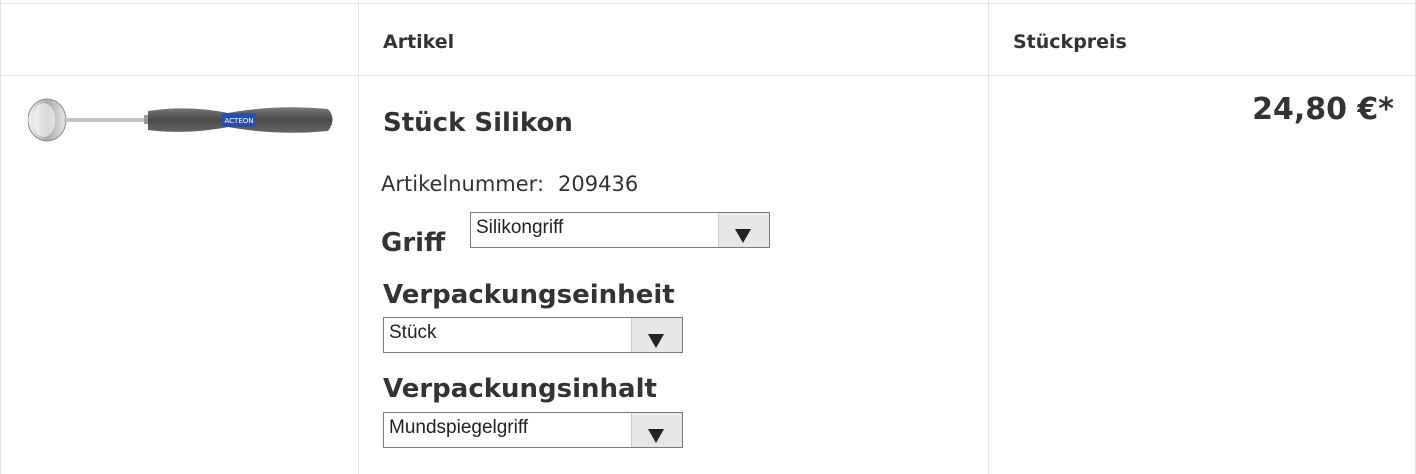  What do you see at coordinates (520, 389) in the screenshot?
I see `verpackungsinhalt-label: Verpackungsinhalt` at bounding box center [520, 389].